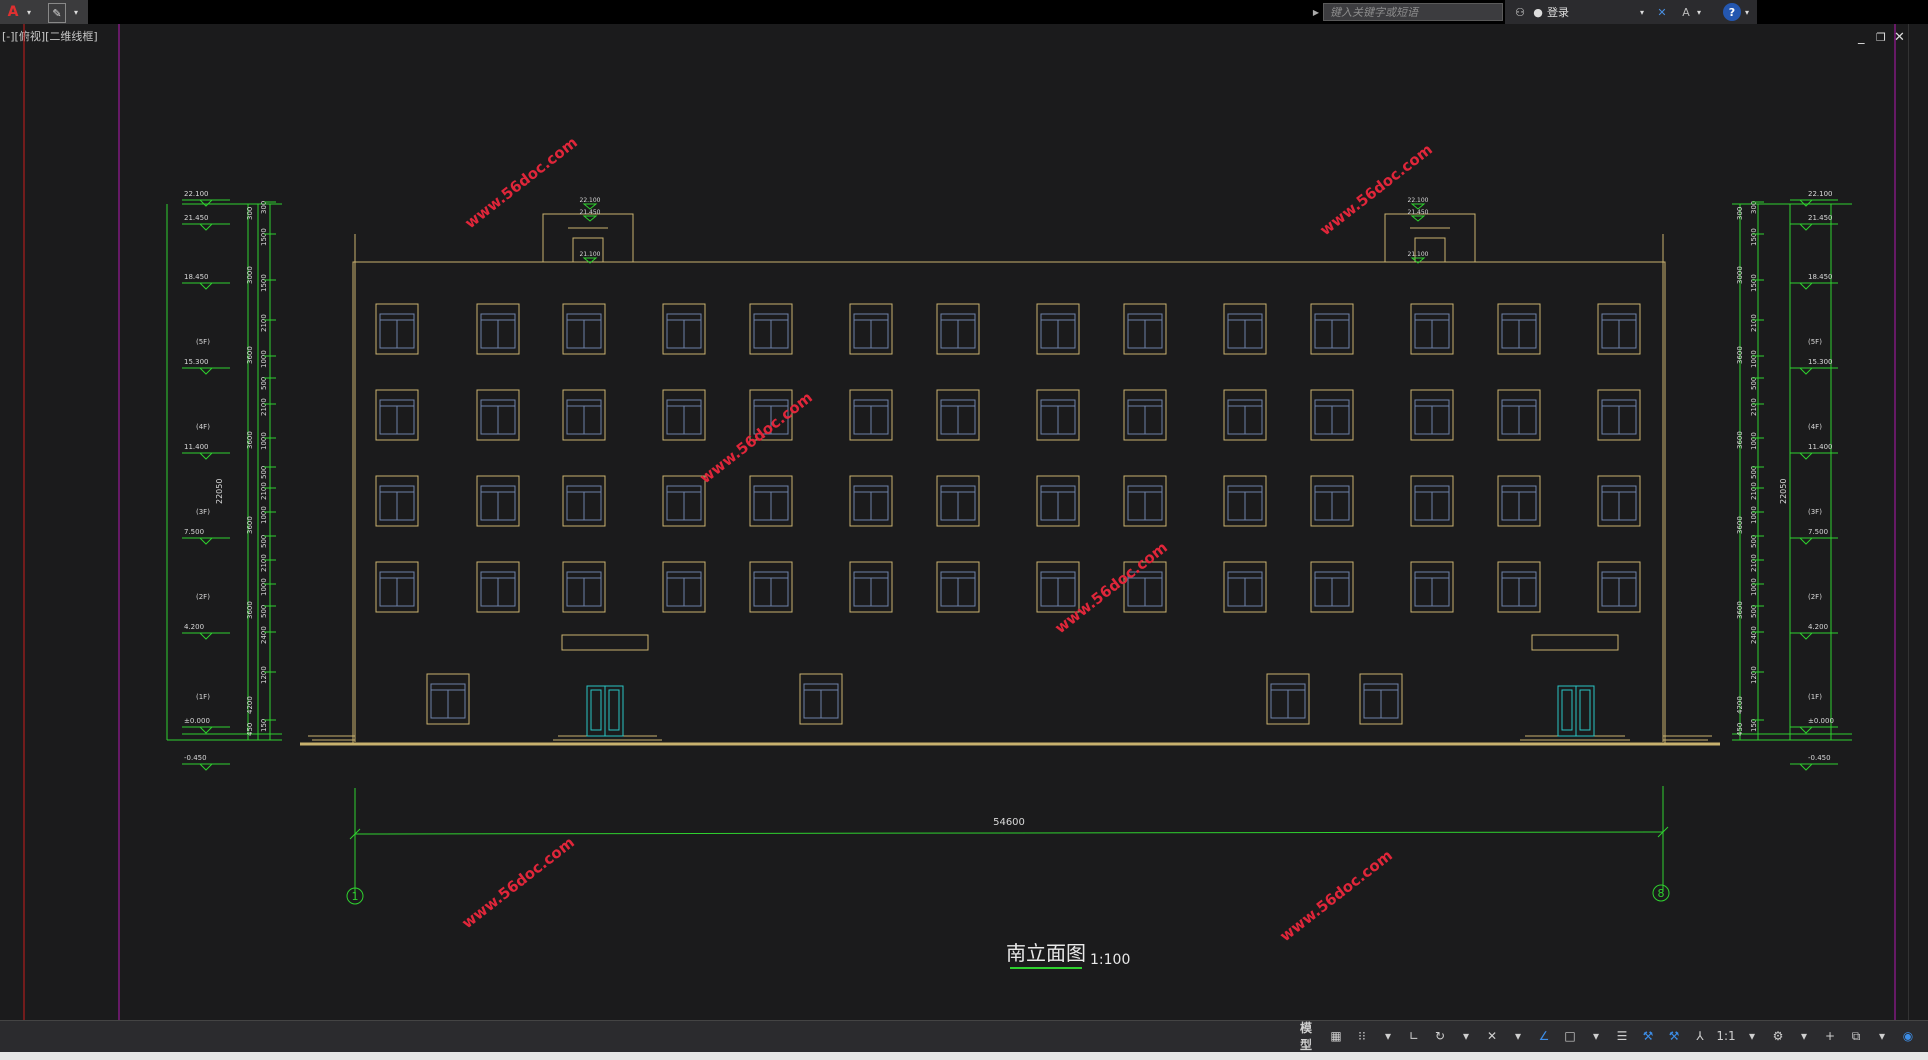 Image resolution: width=1928 pixels, height=1060 pixels. Describe the element at coordinates (1622, 1036) in the screenshot. I see `lineweight-icon: ☰` at that location.